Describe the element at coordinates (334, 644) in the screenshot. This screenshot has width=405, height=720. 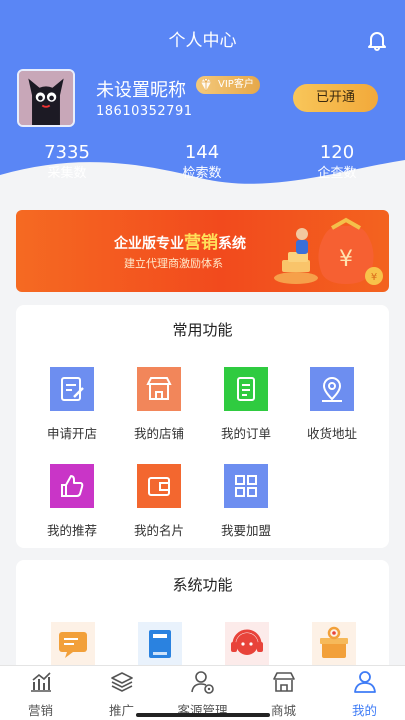
I see `settings-gift-icon` at that location.